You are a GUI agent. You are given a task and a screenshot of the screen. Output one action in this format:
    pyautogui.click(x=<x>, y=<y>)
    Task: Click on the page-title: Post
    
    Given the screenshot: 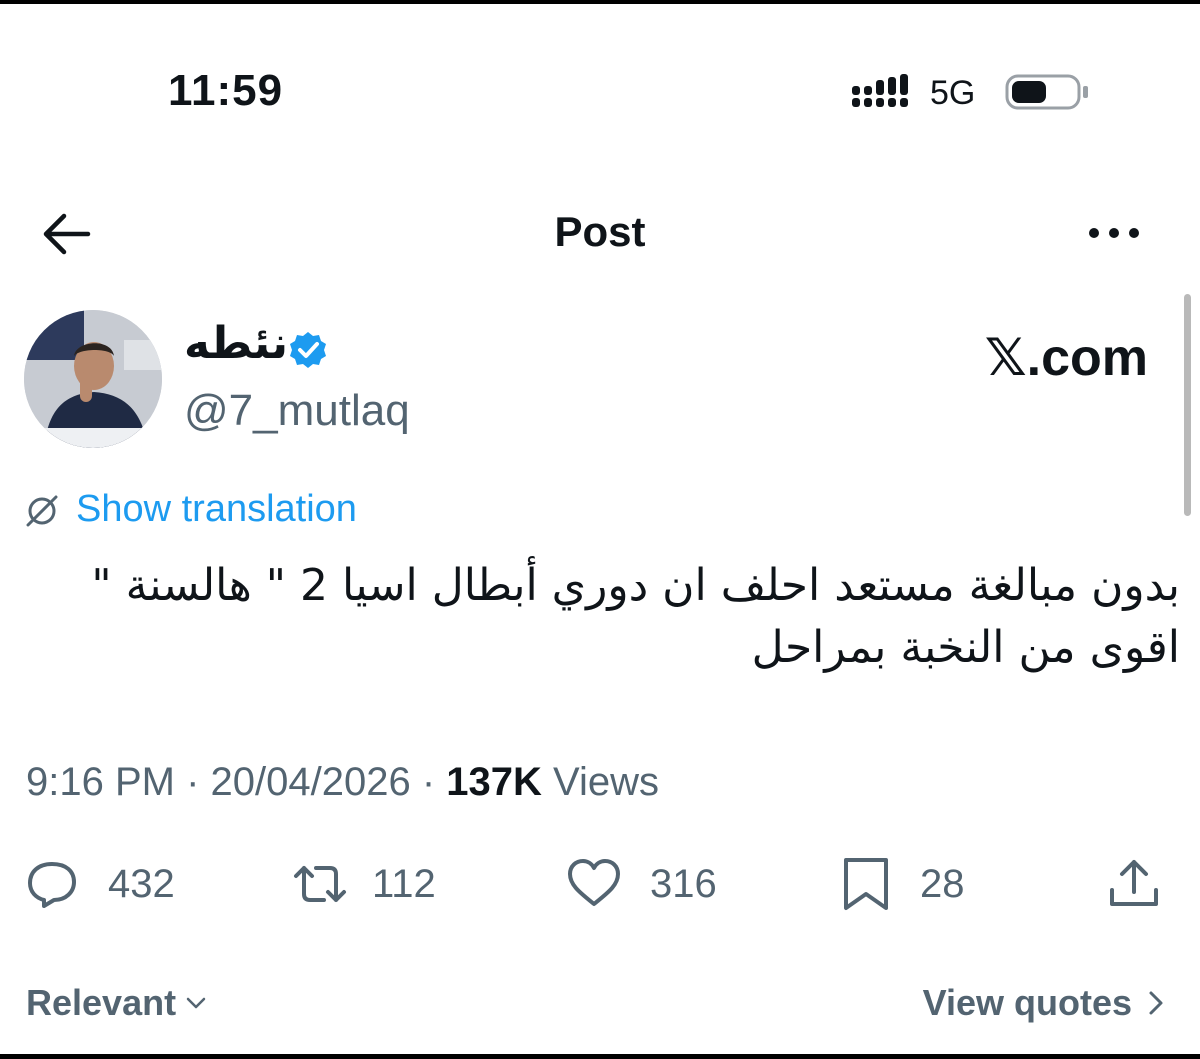 What is the action you would take?
    pyautogui.click(x=600, y=231)
    